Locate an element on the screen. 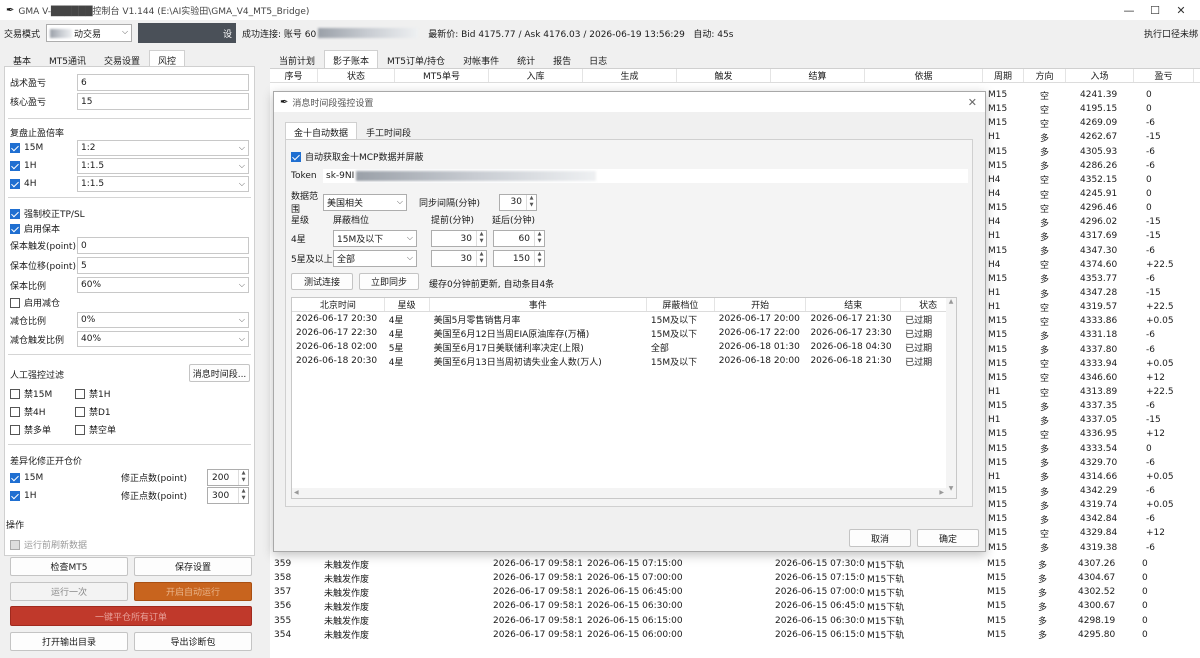  table-row: M15 空 4346.60 +12 is located at coordinates (1092, 377).